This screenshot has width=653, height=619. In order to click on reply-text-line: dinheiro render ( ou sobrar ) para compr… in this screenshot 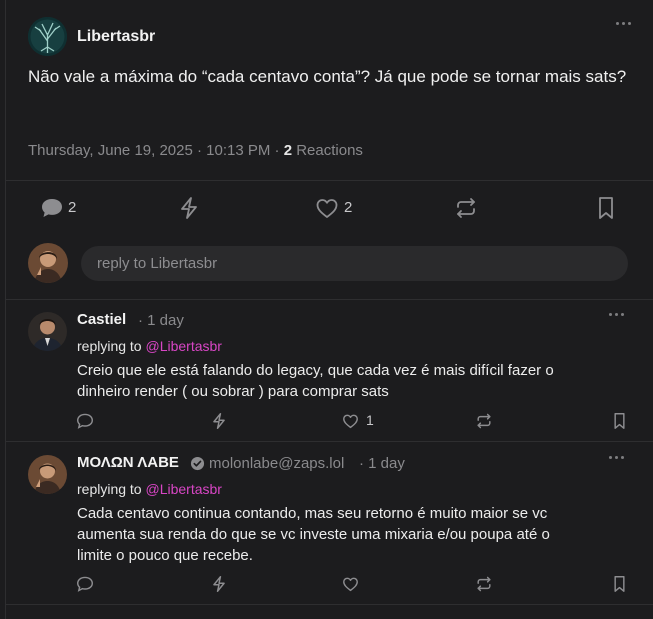, I will do `click(233, 391)`.